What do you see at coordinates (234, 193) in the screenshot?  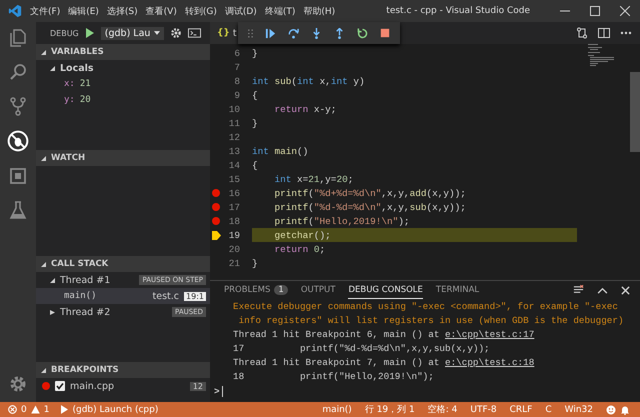 I see `line-number: 16` at bounding box center [234, 193].